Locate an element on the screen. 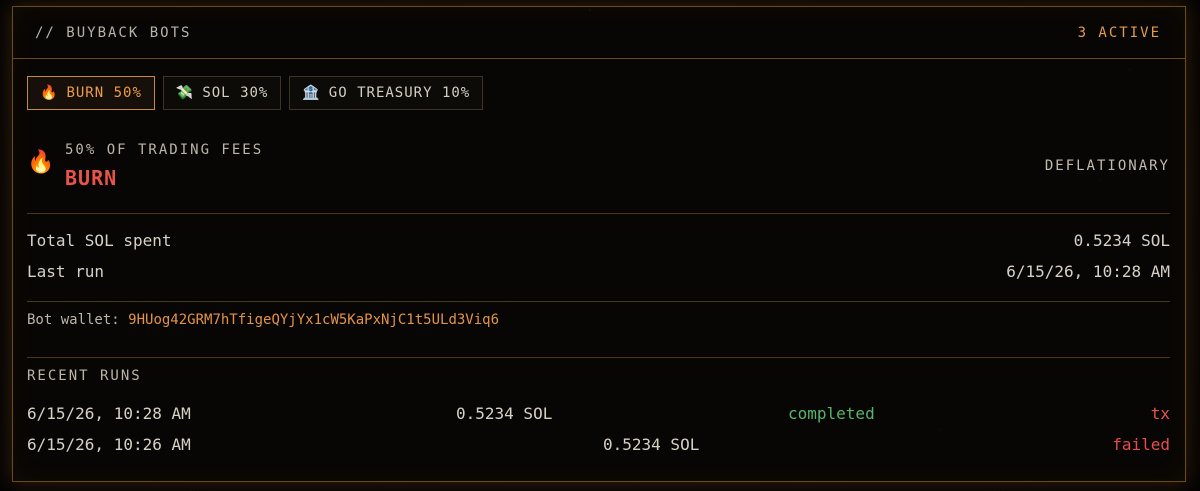  tab-sol: 💸 SOL 30% is located at coordinates (222, 93).